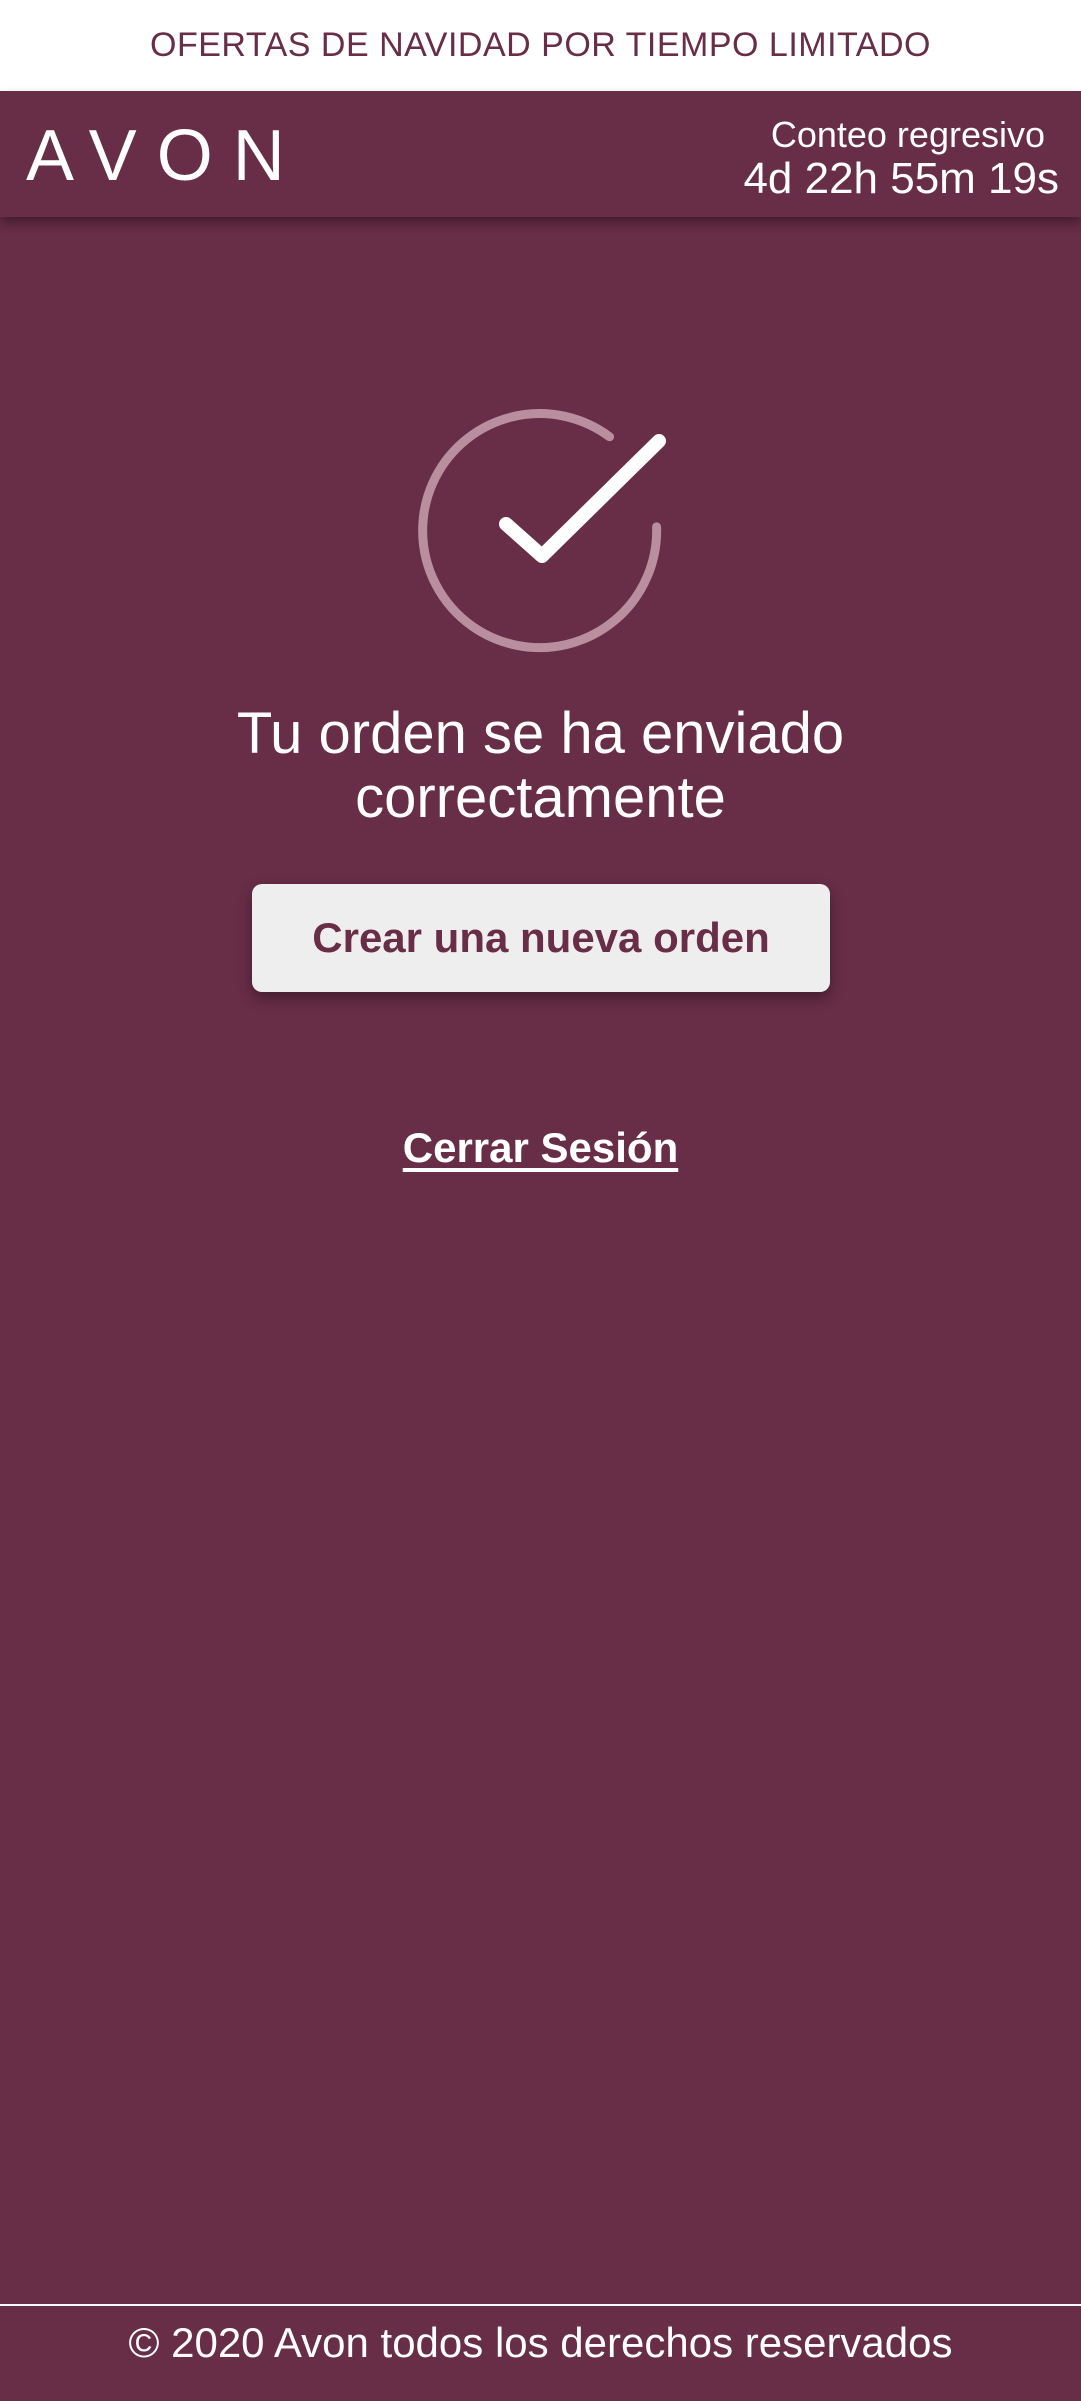  What do you see at coordinates (907, 134) in the screenshot?
I see `countdown-label: Conteo regresivo` at bounding box center [907, 134].